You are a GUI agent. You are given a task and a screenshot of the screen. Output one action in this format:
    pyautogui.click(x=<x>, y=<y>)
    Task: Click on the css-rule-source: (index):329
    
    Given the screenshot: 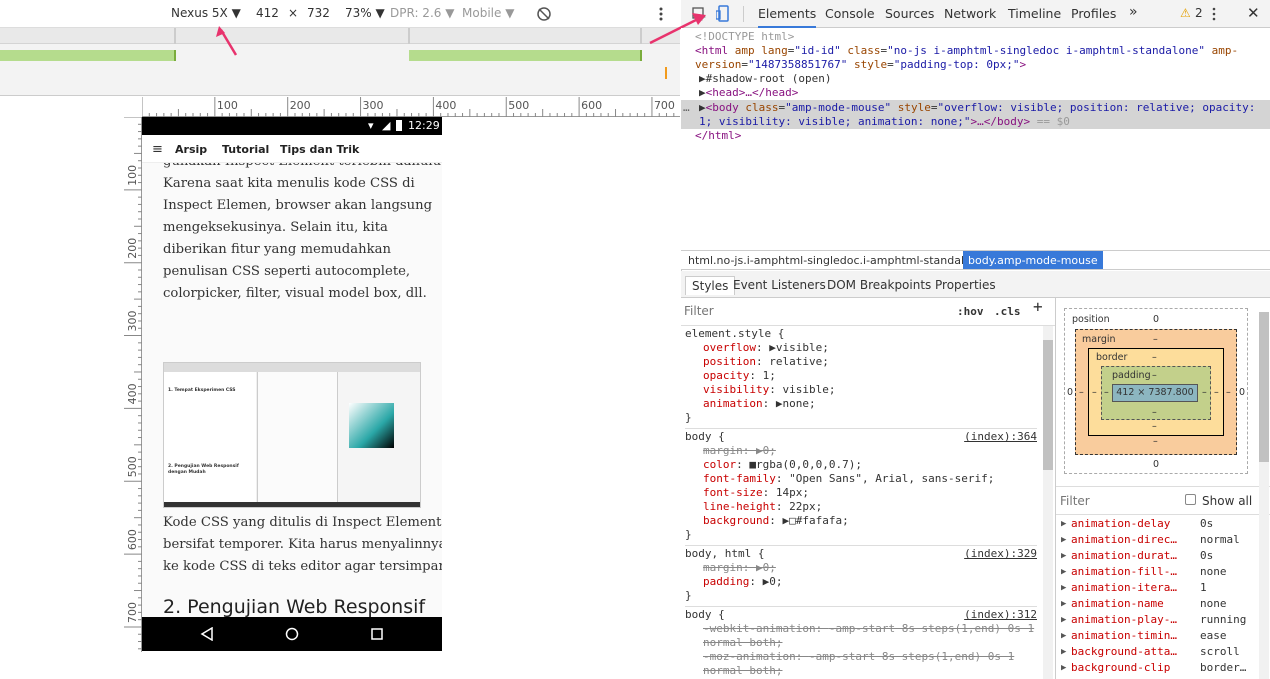 What is the action you would take?
    pyautogui.click(x=1000, y=554)
    